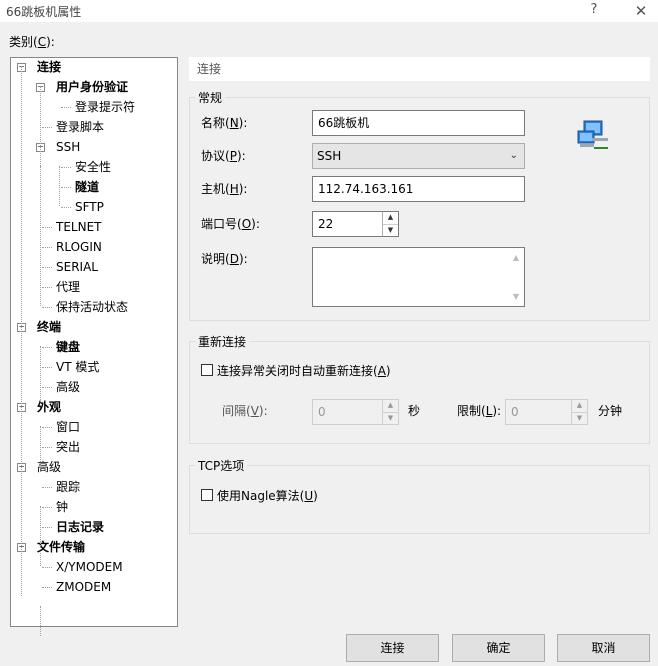 This screenshot has width=658, height=666. Describe the element at coordinates (224, 123) in the screenshot. I see `name-label: 名称(N):` at that location.